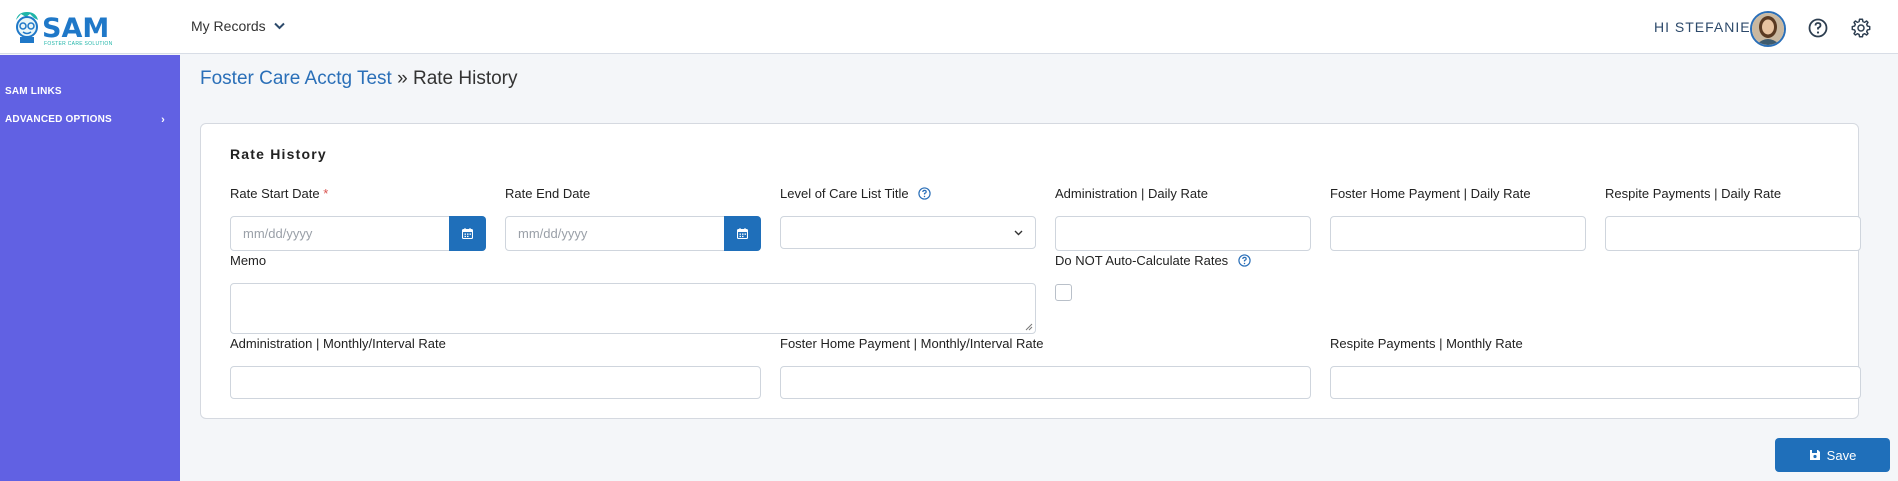  What do you see at coordinates (326, 193) in the screenshot?
I see `required-mark: *` at bounding box center [326, 193].